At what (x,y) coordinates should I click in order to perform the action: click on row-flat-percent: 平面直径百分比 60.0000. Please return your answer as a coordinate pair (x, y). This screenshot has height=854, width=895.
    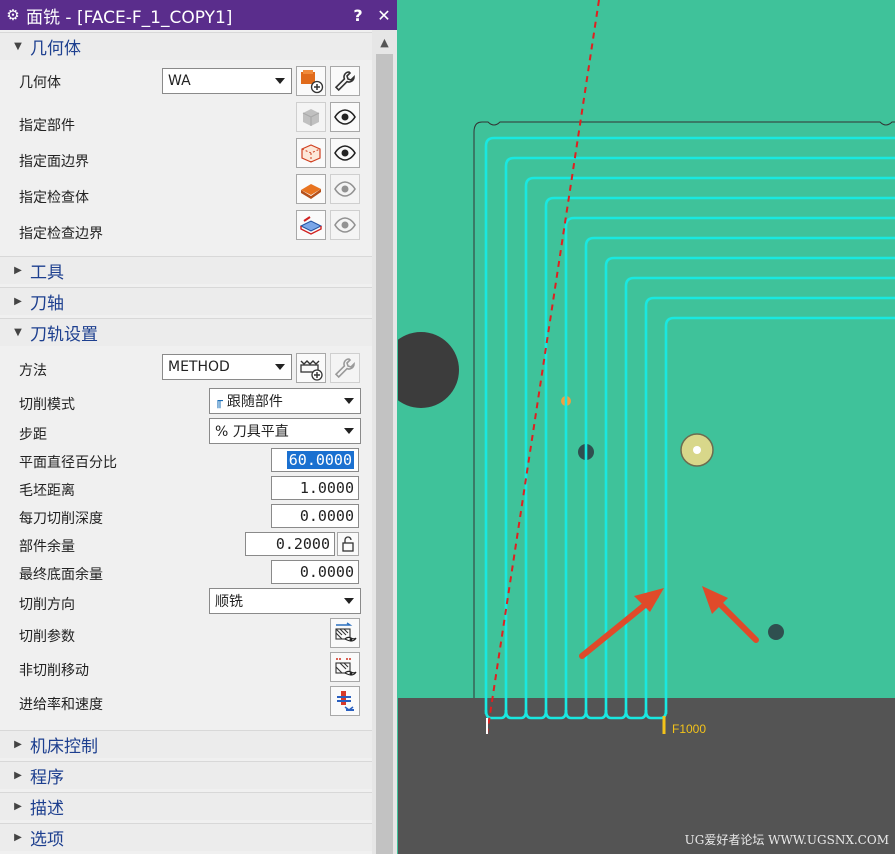
    Looking at the image, I should click on (186, 460).